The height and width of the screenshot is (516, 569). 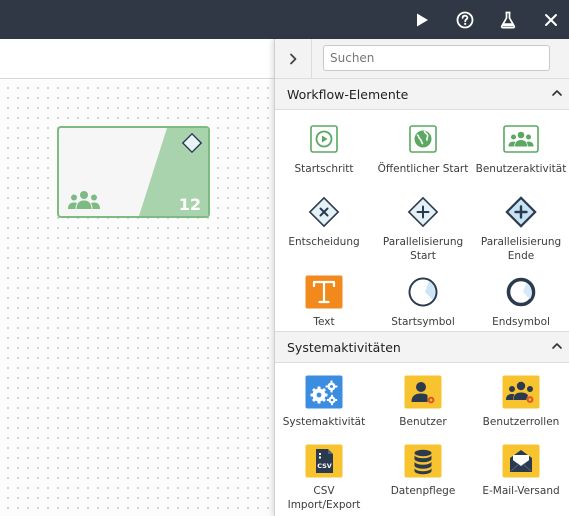 I want to click on user-gear-icon, so click(x=423, y=392).